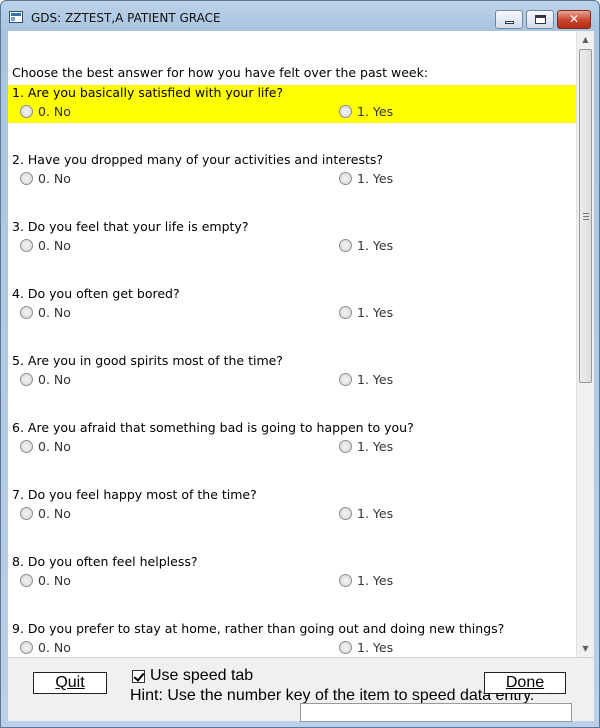 The image size is (600, 728). What do you see at coordinates (126, 18) in the screenshot?
I see `window-title: GDS: ZZTEST,A PATIENT GRACE` at bounding box center [126, 18].